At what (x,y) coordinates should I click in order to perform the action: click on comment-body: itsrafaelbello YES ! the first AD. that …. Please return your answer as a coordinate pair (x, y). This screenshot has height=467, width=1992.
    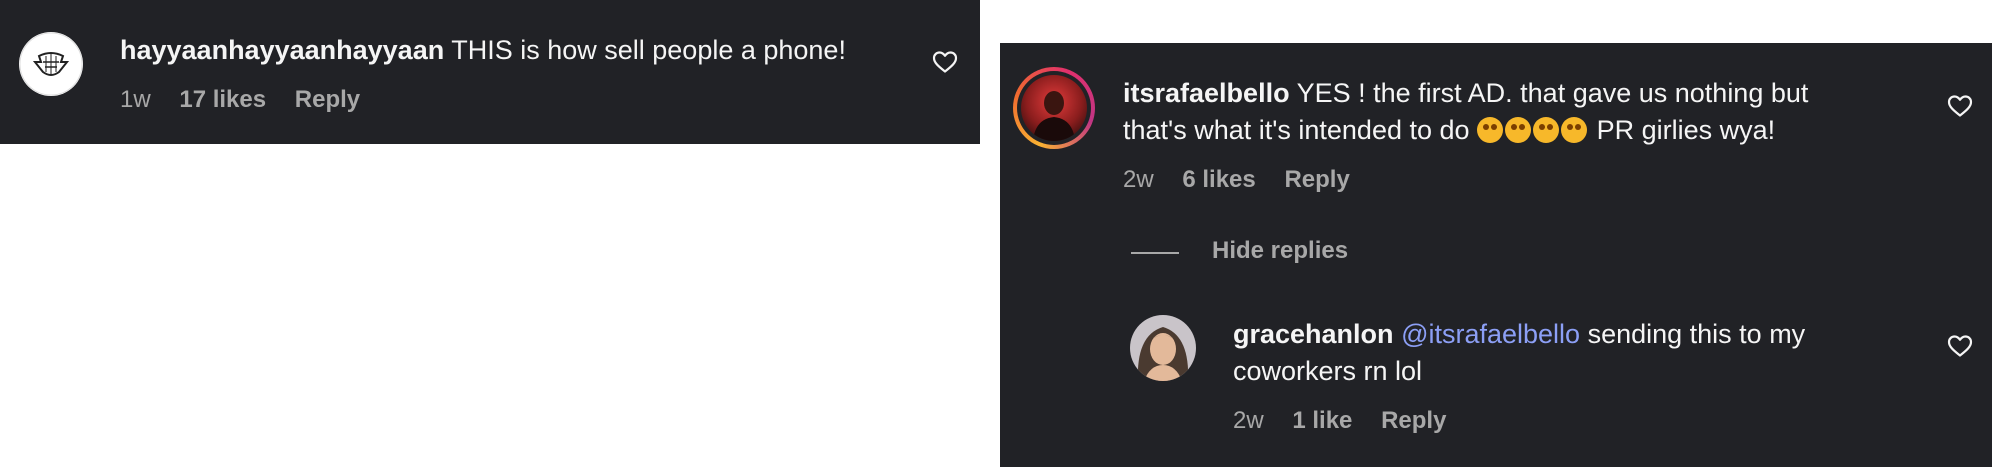
    Looking at the image, I should click on (1533, 112).